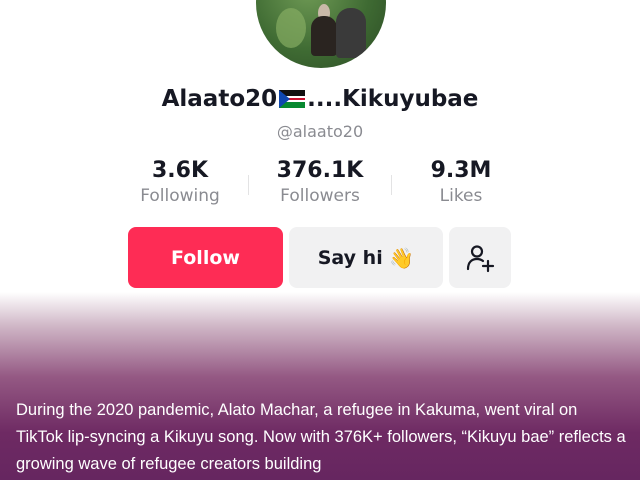 This screenshot has height=480, width=640. What do you see at coordinates (461, 170) in the screenshot?
I see `likes-count: 9.3M` at bounding box center [461, 170].